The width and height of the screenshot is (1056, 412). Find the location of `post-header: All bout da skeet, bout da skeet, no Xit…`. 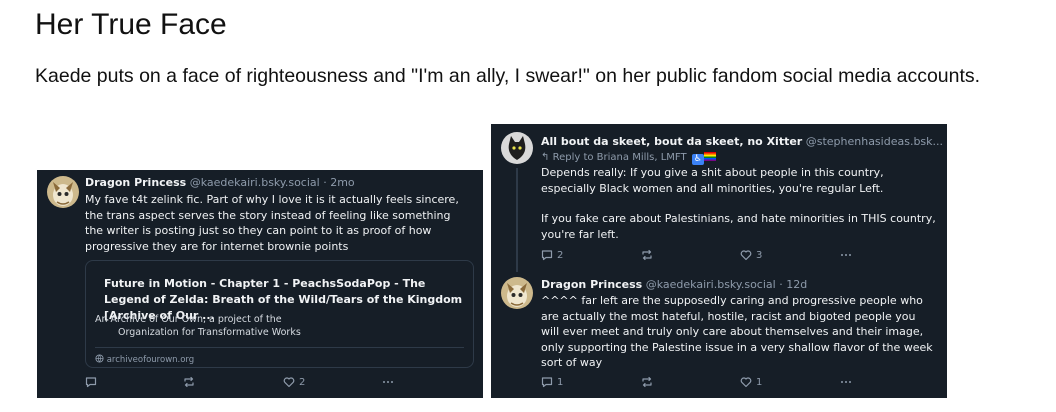

post-header: All bout da skeet, bout da skeet, no Xit… is located at coordinates (744, 142).